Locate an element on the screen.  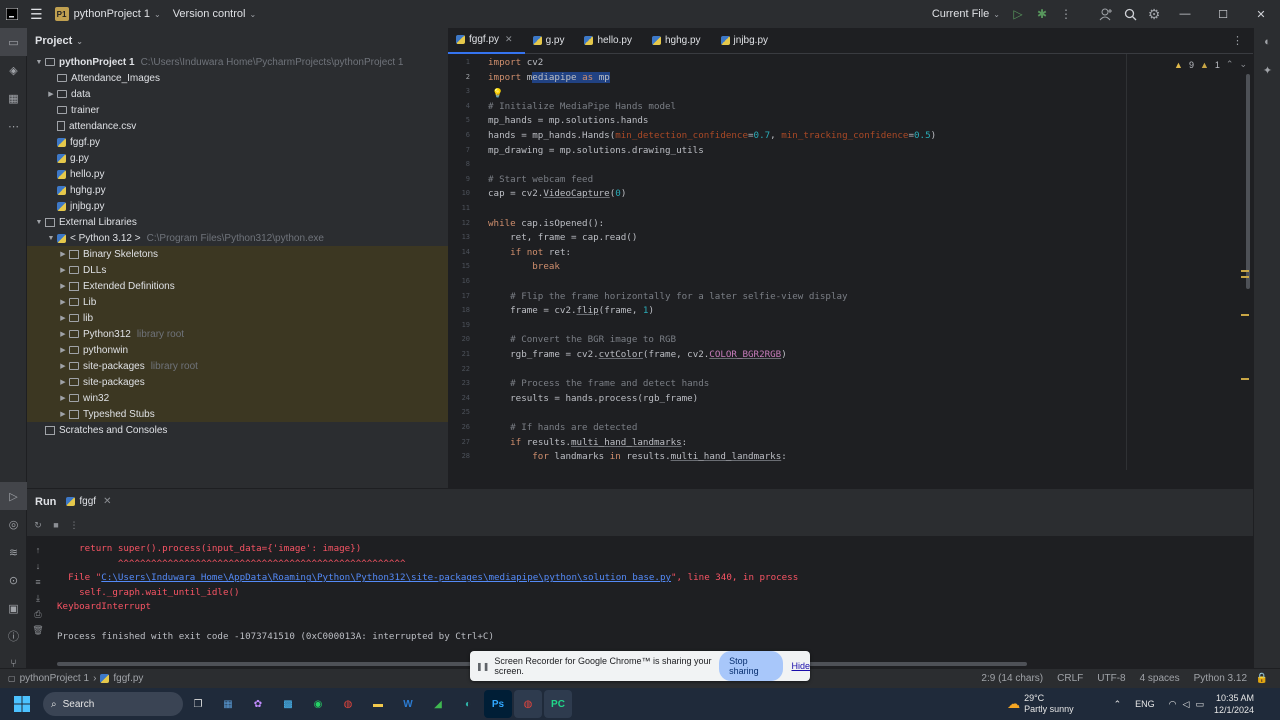
arrow-up-icon: ↑ is located at coordinates (38, 550).